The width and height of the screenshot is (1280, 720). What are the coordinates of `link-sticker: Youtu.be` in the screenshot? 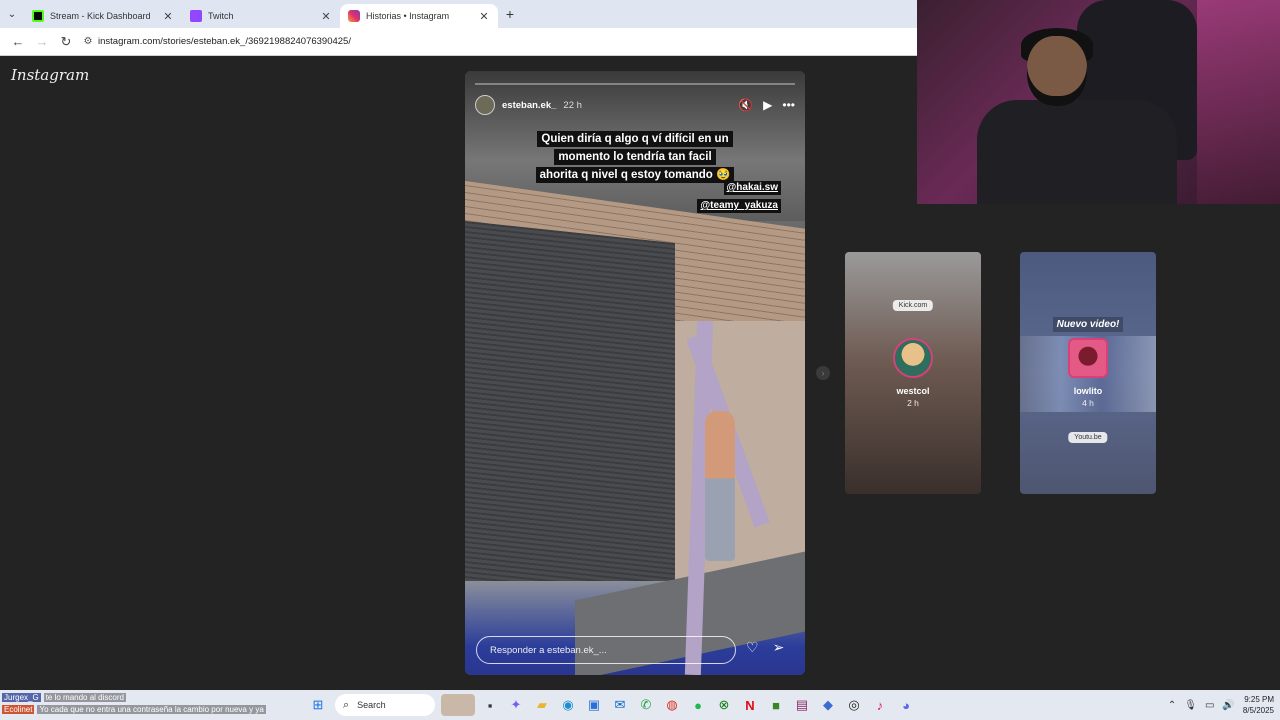 It's located at (1088, 437).